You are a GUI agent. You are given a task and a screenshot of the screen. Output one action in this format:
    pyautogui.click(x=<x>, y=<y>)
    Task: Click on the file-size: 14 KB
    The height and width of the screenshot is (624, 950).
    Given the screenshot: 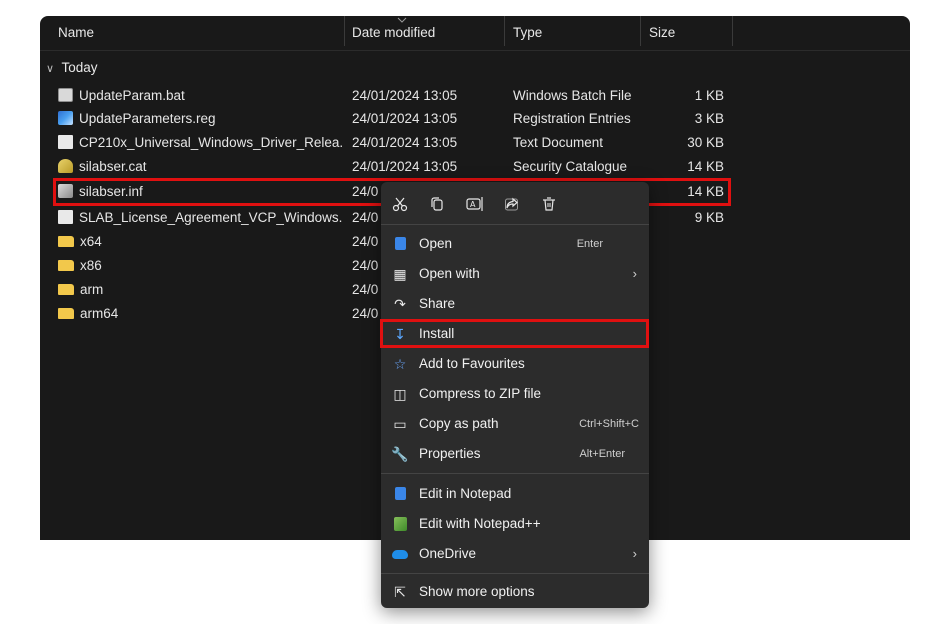 What is the action you would take?
    pyautogui.click(x=705, y=166)
    